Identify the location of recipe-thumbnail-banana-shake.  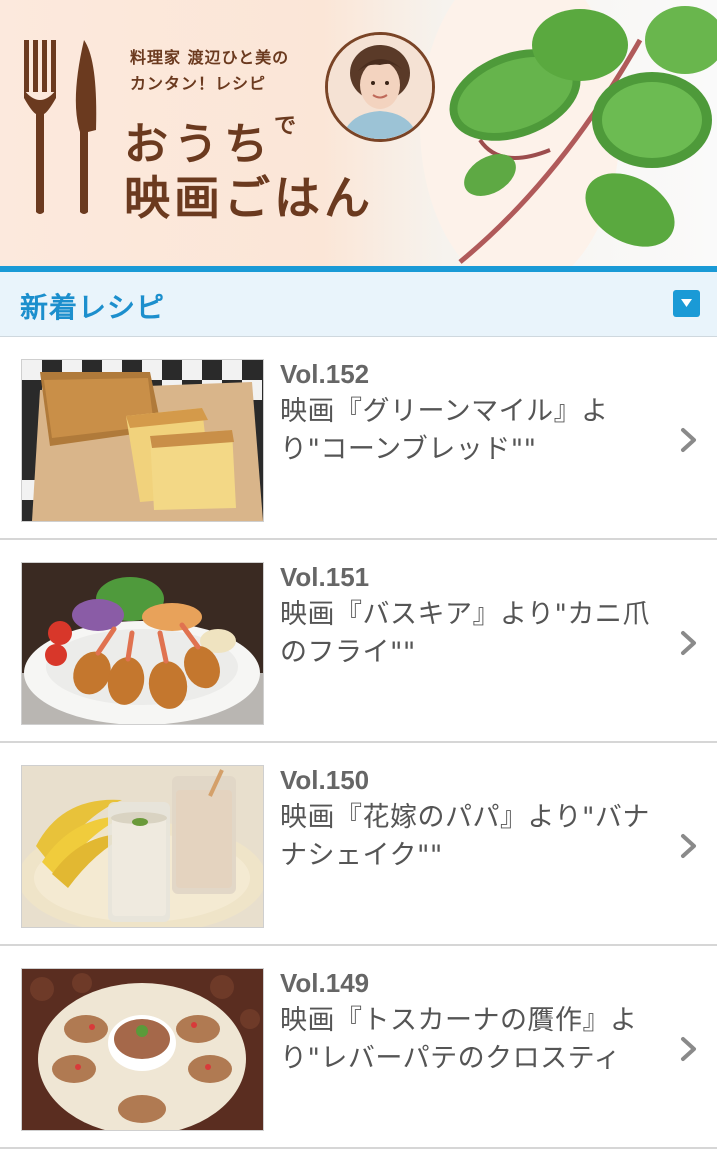
(142, 846).